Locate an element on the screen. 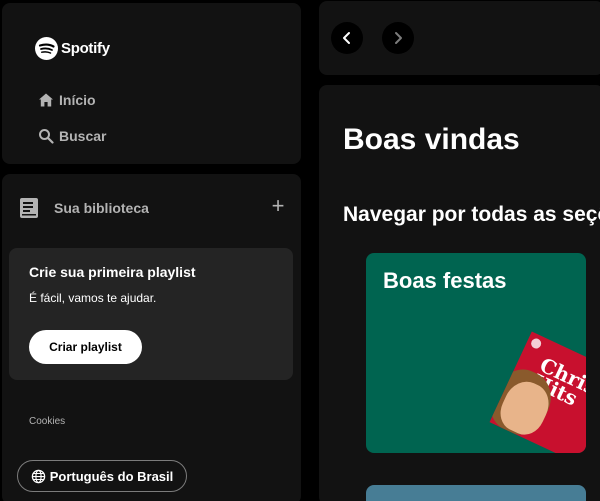 The height and width of the screenshot is (501, 600). nav-home-link: Início is located at coordinates (67, 100).